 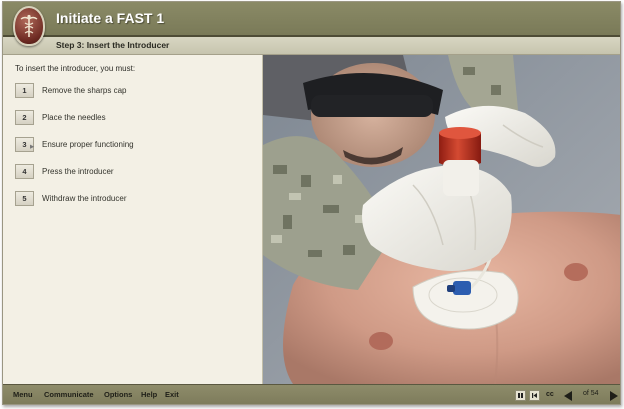 I want to click on triangle-left-icon, so click(x=568, y=396).